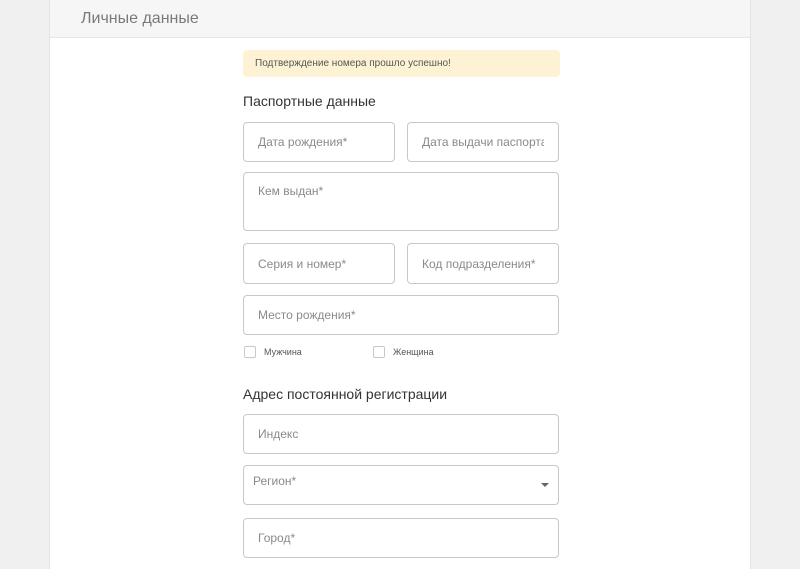  What do you see at coordinates (379, 352) in the screenshot?
I see `gender-female-checkbox` at bounding box center [379, 352].